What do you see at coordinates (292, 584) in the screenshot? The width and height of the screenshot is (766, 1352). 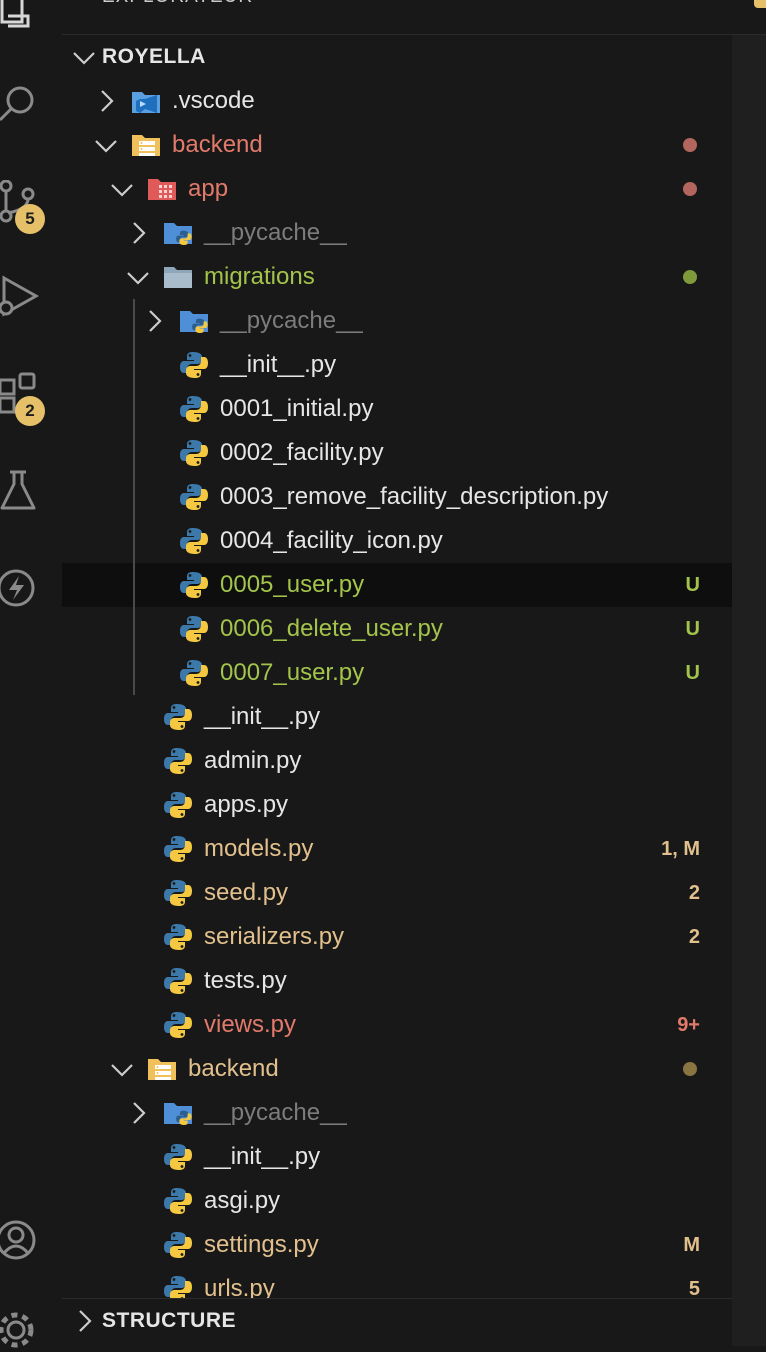 I see `tree-item-label: 0005_user.py` at bounding box center [292, 584].